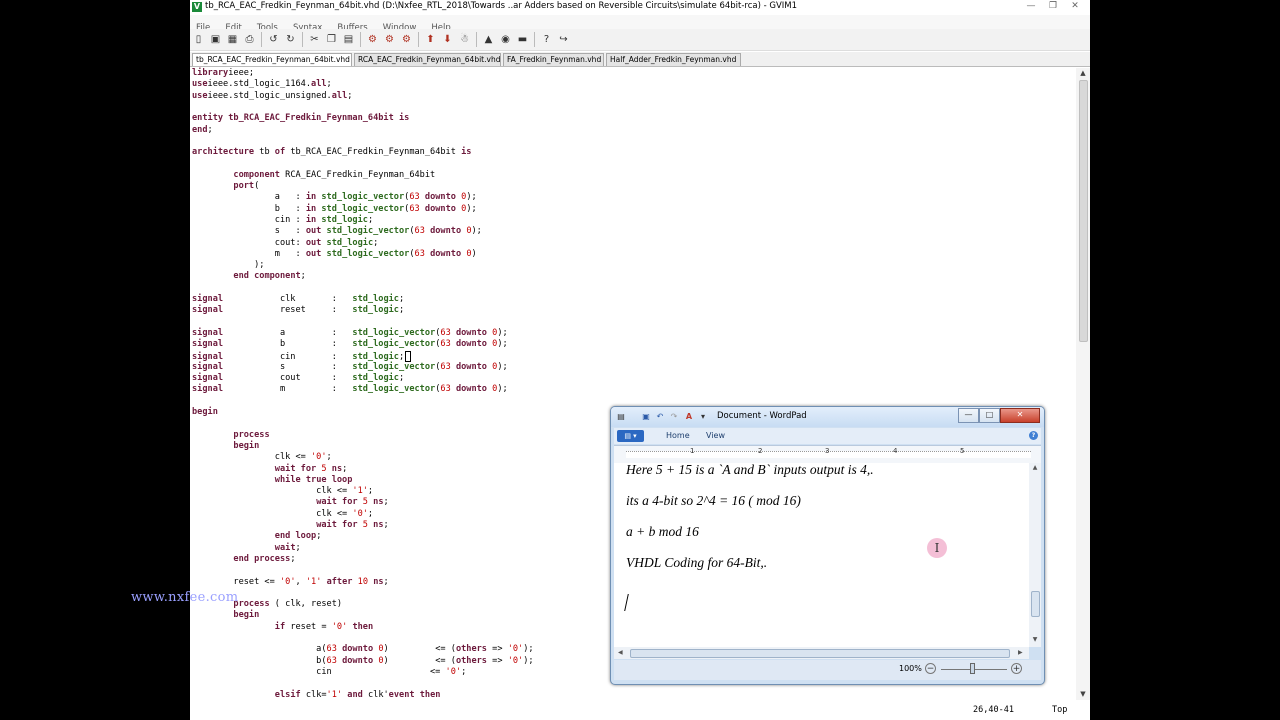 The height and width of the screenshot is (720, 1280). Describe the element at coordinates (406, 39) in the screenshot. I see `find-prev-icon: ⚙` at that location.